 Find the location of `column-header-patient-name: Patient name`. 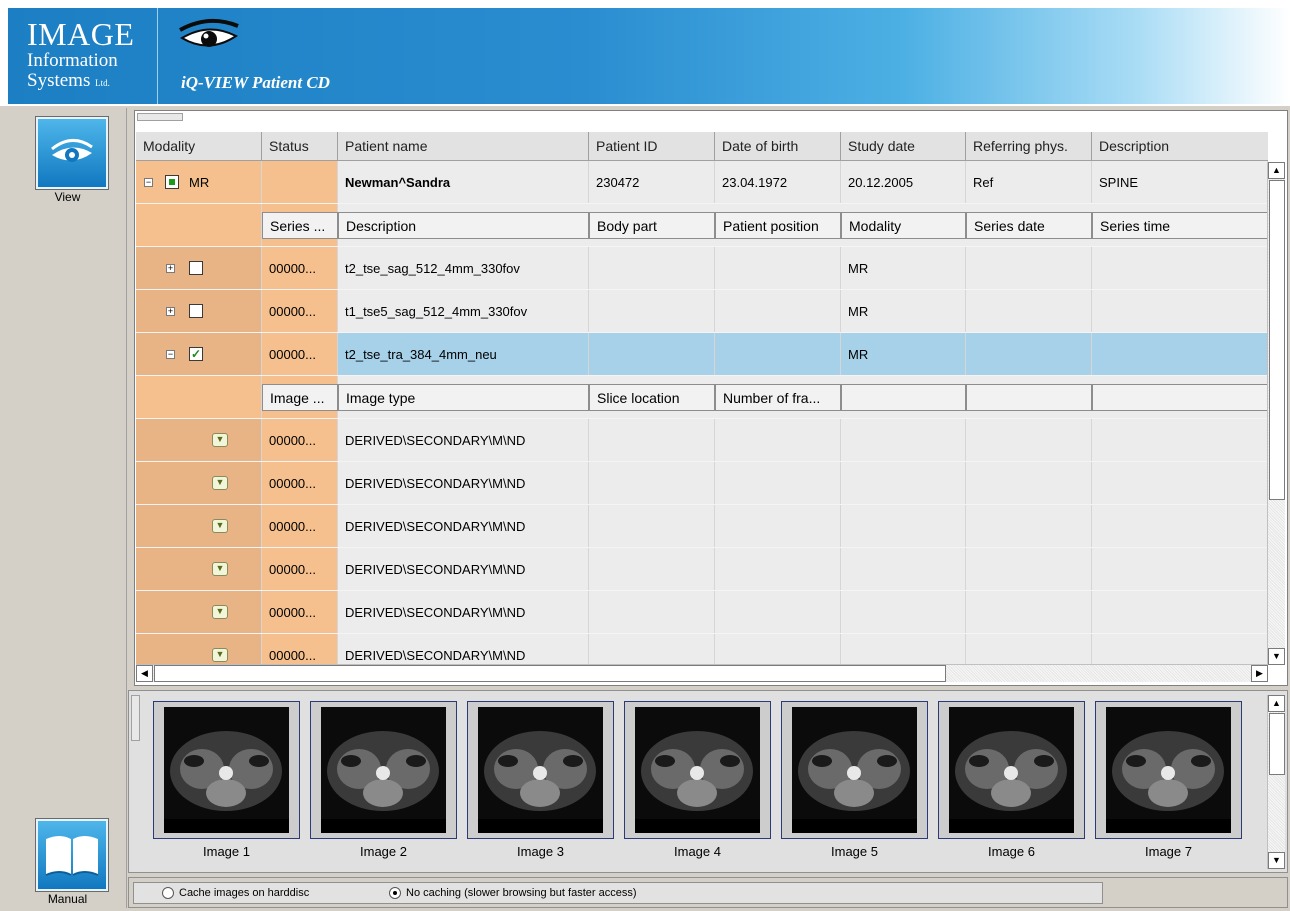

column-header-patient-name: Patient name is located at coordinates (463, 146).